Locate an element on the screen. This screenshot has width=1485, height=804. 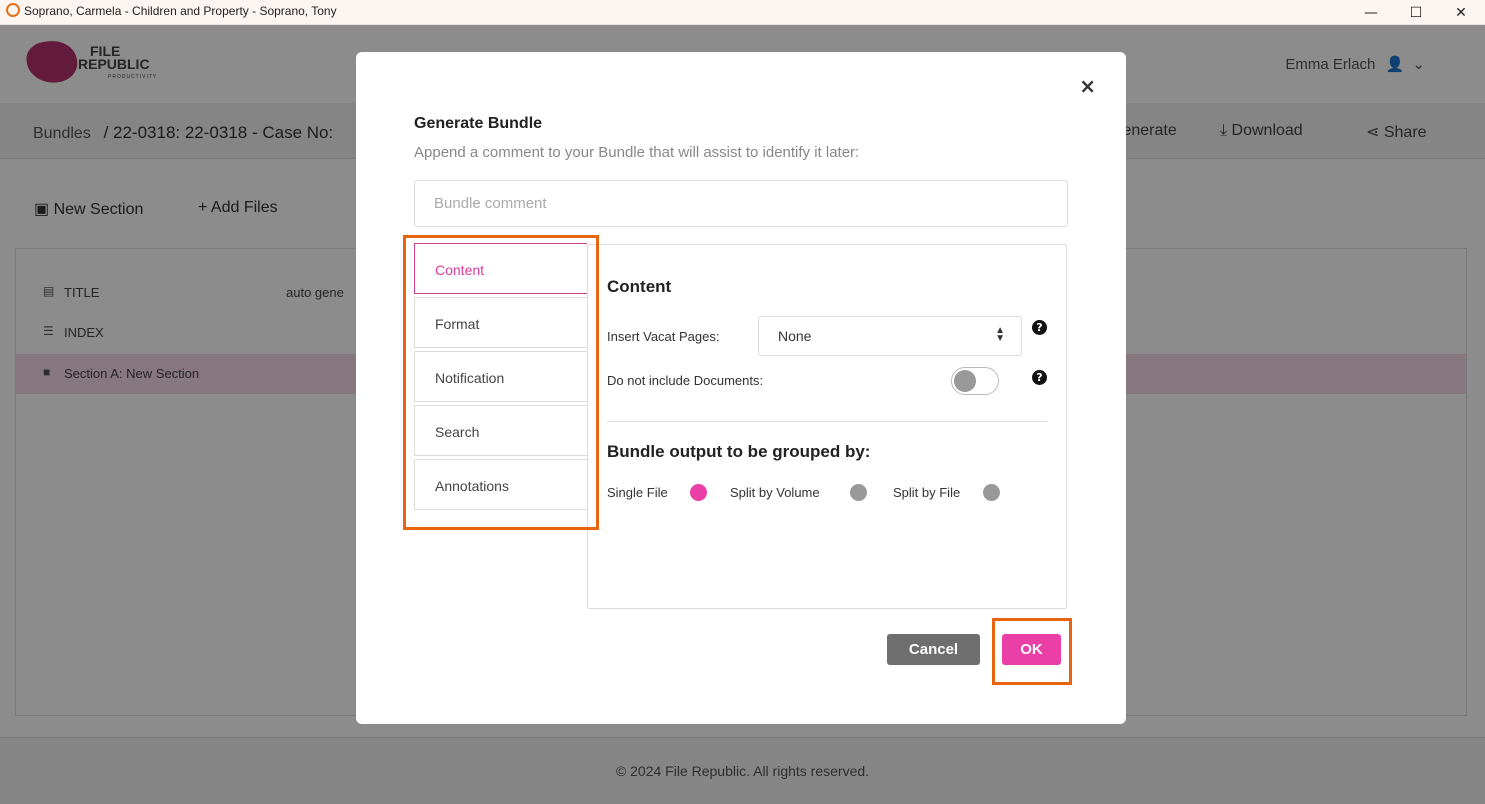
split-by-volume-radio is located at coordinates (858, 492).